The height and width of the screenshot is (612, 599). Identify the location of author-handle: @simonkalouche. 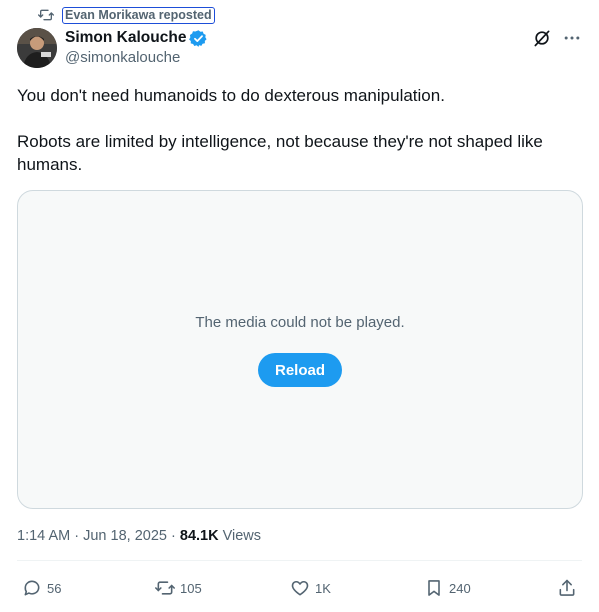
(122, 57).